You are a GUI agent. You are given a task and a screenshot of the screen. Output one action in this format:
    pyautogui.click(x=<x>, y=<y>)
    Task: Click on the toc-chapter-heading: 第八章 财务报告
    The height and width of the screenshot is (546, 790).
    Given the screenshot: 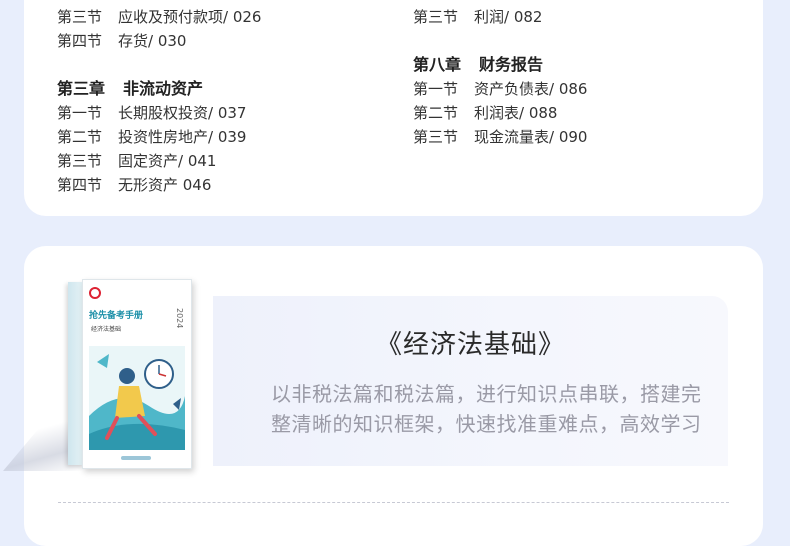 What is the action you would take?
    pyautogui.click(x=500, y=65)
    